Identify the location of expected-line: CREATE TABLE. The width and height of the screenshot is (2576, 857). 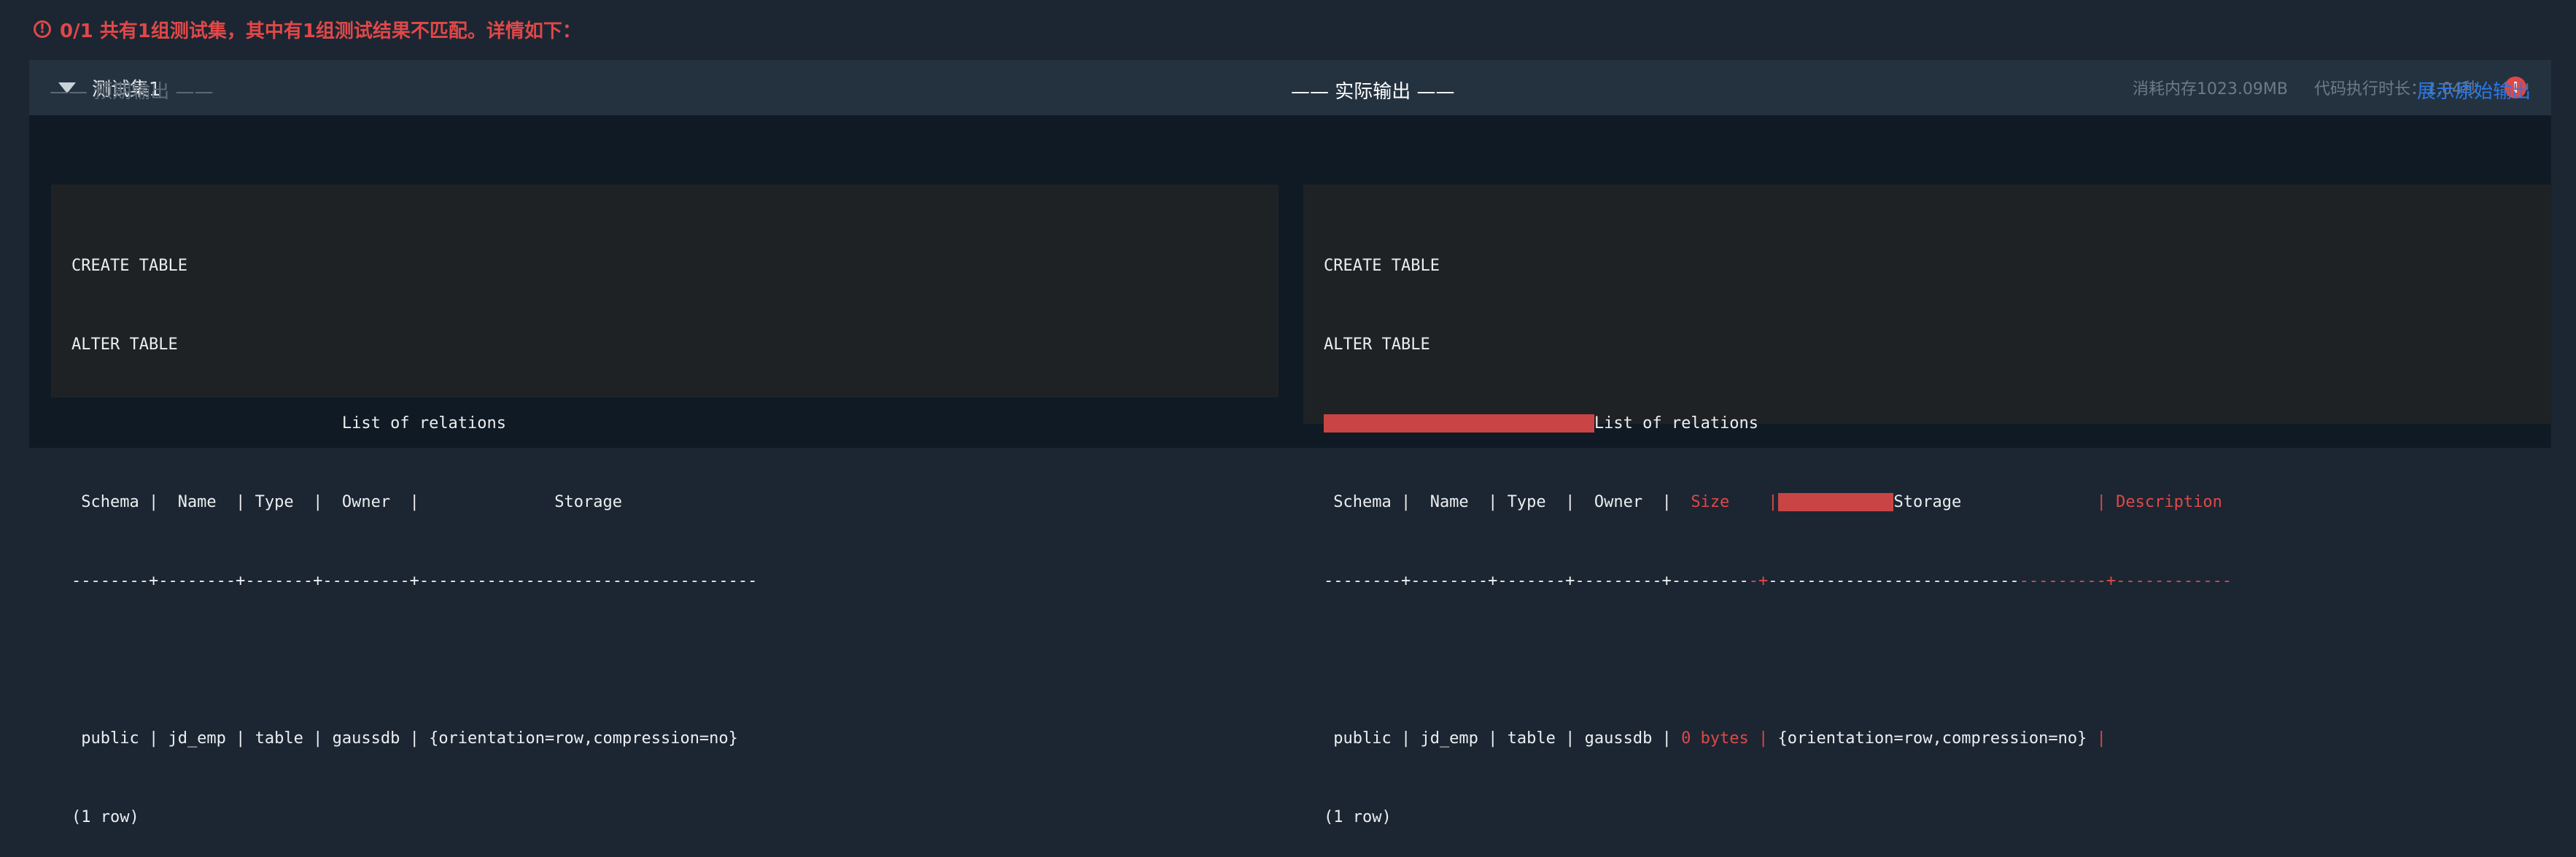
(129, 266).